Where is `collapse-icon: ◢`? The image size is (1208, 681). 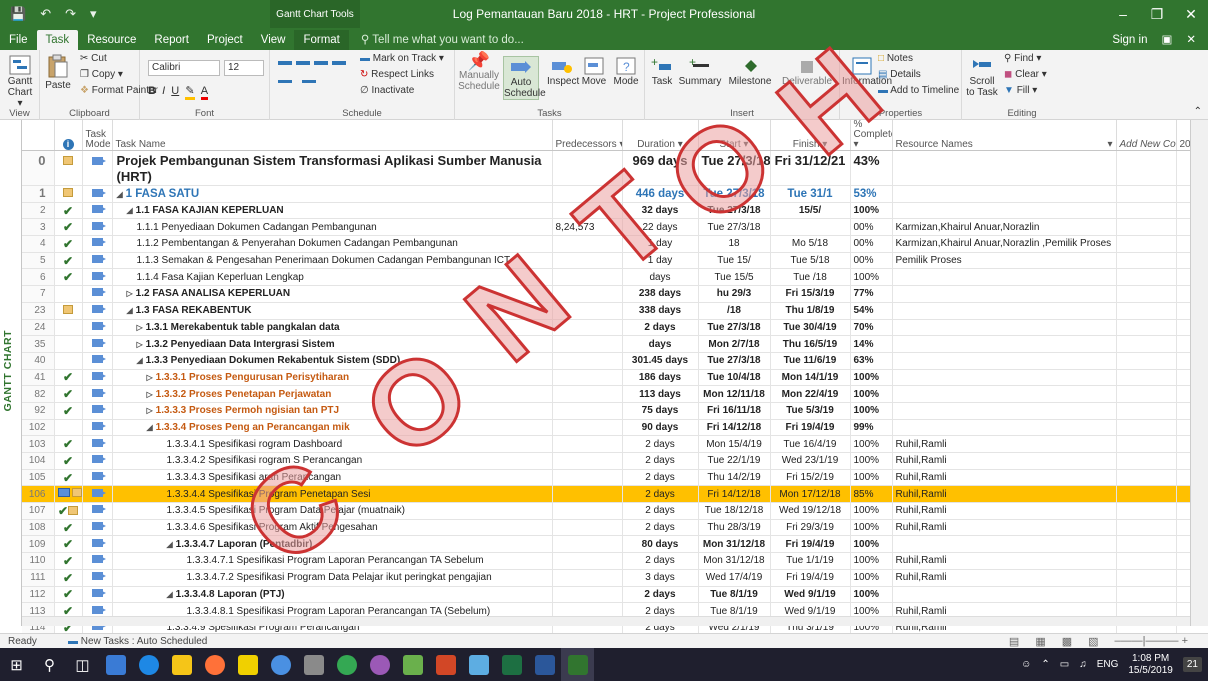
collapse-icon: ◢ is located at coordinates (130, 210).